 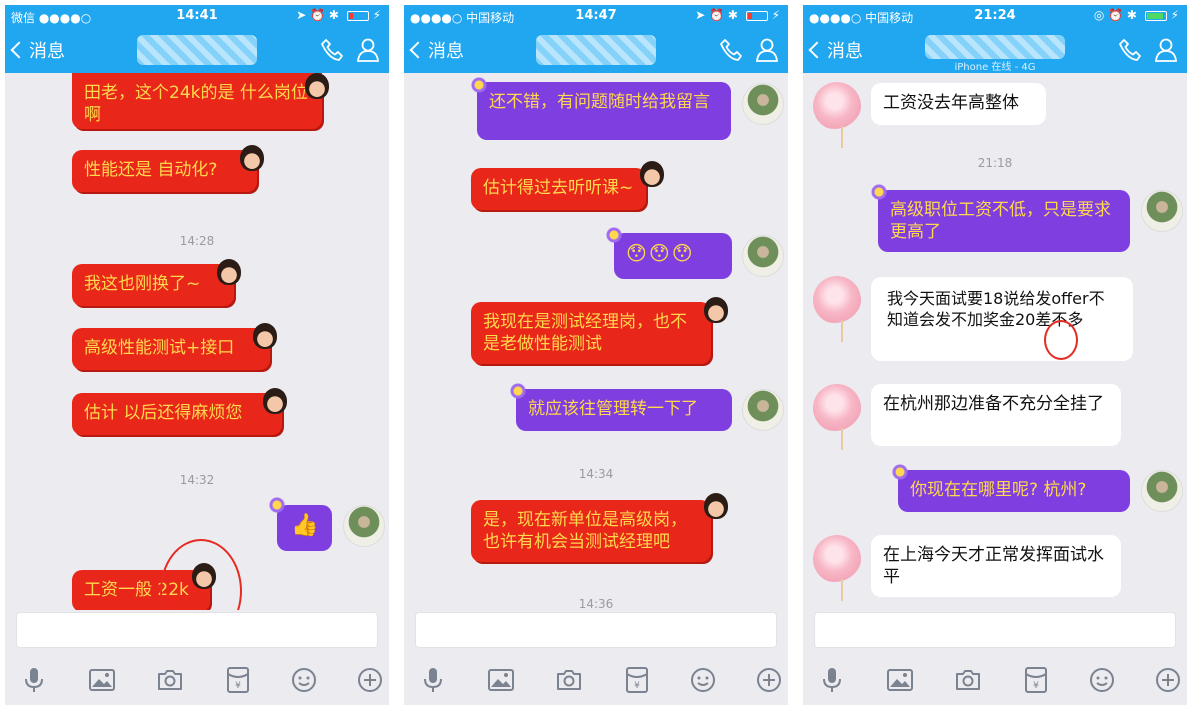 What do you see at coordinates (596, 603) in the screenshot?
I see `timestamp: 14:36` at bounding box center [596, 603].